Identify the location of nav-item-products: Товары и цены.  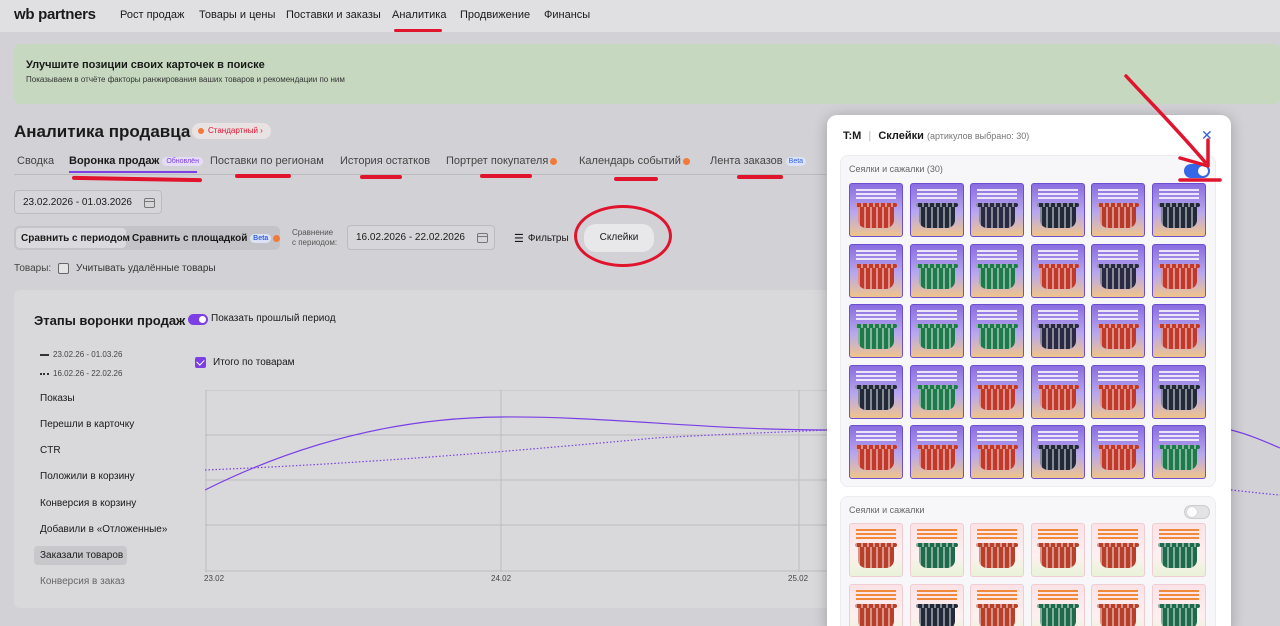
(237, 15).